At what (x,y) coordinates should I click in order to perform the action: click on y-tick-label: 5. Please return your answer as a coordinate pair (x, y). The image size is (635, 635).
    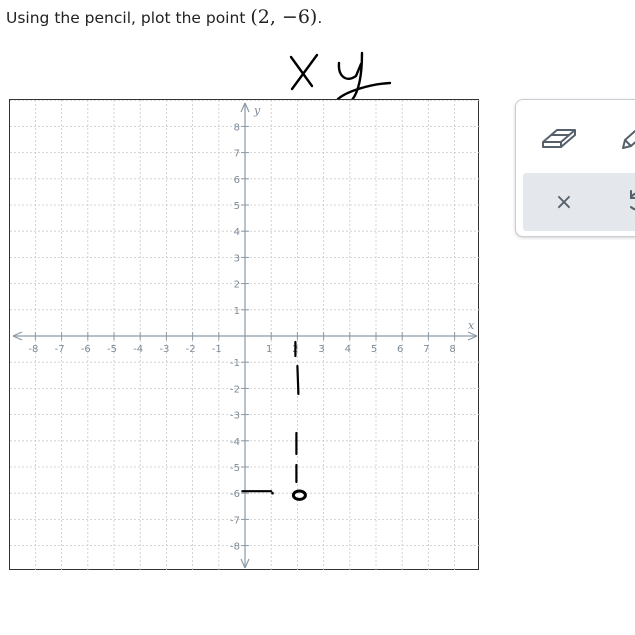
    Looking at the image, I should click on (237, 206).